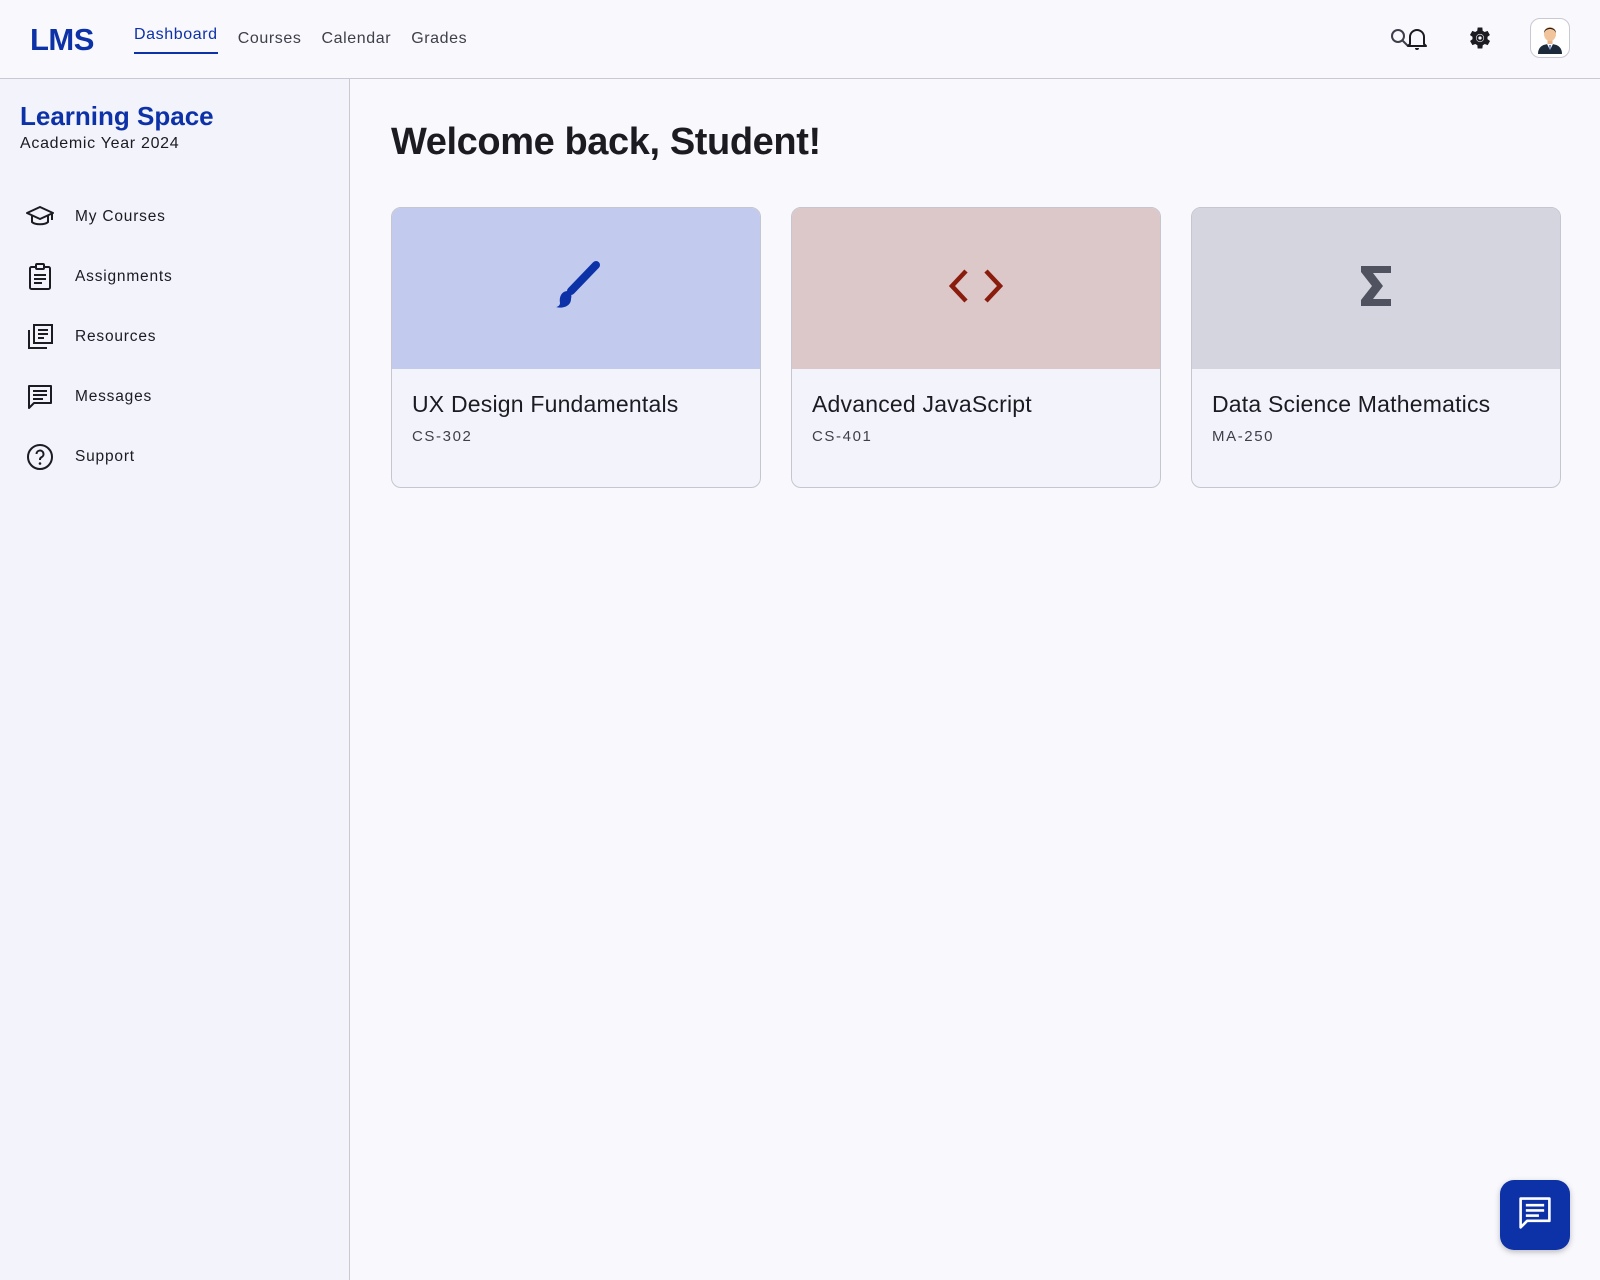  What do you see at coordinates (1243, 436) in the screenshot?
I see `course-code: MA-250` at bounding box center [1243, 436].